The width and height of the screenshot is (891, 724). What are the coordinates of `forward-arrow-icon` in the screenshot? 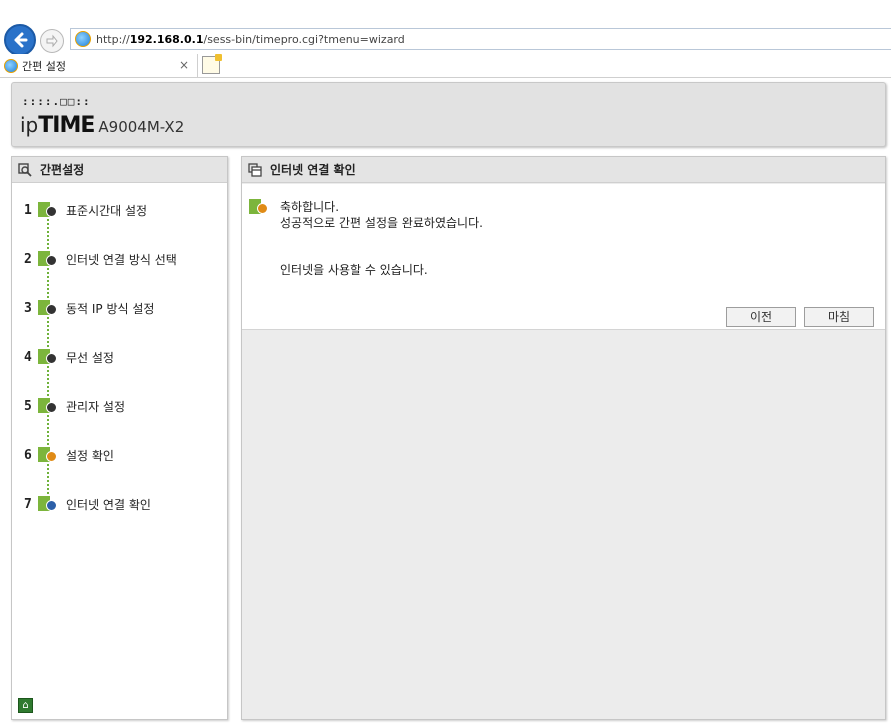 It's located at (52, 41).